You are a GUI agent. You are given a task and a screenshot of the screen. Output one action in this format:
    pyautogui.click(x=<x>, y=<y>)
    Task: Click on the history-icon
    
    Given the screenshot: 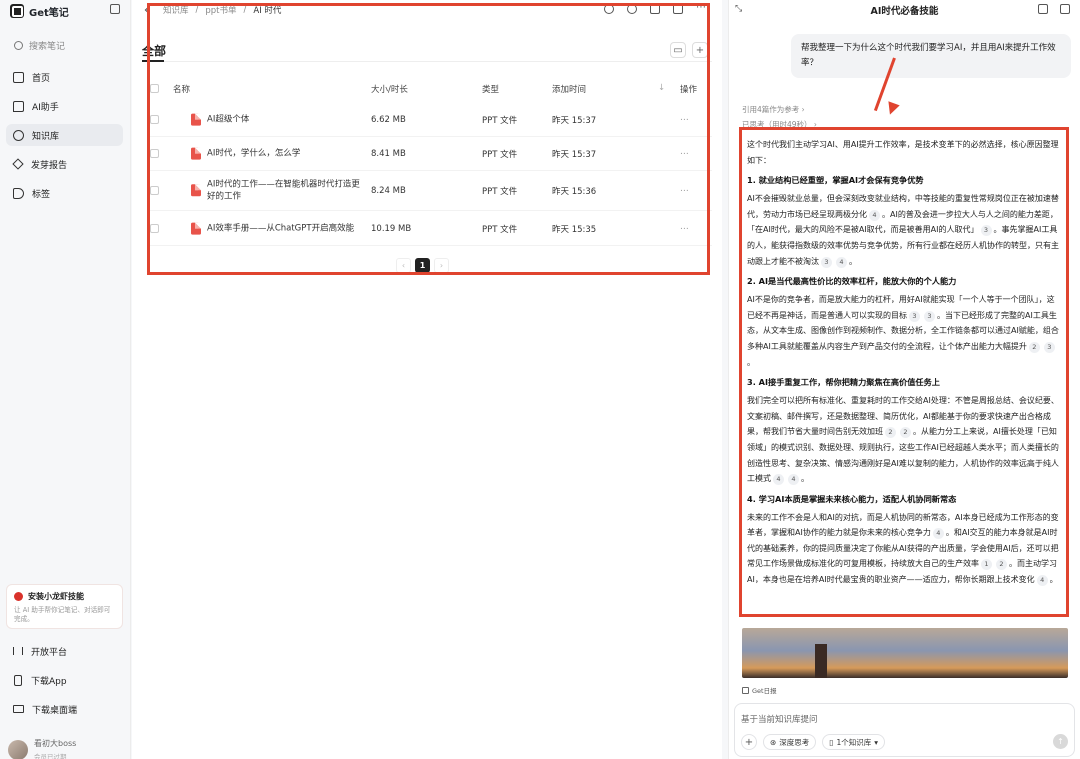 What is the action you would take?
    pyautogui.click(x=1065, y=9)
    